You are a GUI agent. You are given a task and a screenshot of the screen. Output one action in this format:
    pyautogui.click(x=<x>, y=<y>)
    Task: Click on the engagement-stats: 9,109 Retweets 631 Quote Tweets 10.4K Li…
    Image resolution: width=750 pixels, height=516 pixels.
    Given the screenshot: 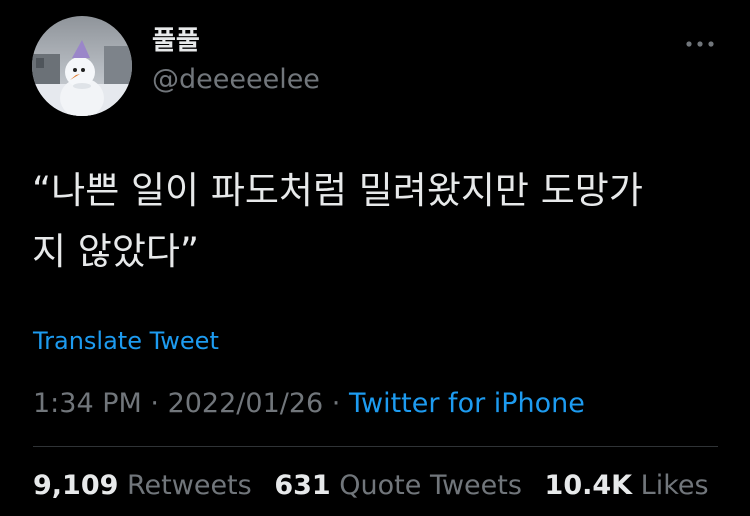 What is the action you would take?
    pyautogui.click(x=371, y=486)
    